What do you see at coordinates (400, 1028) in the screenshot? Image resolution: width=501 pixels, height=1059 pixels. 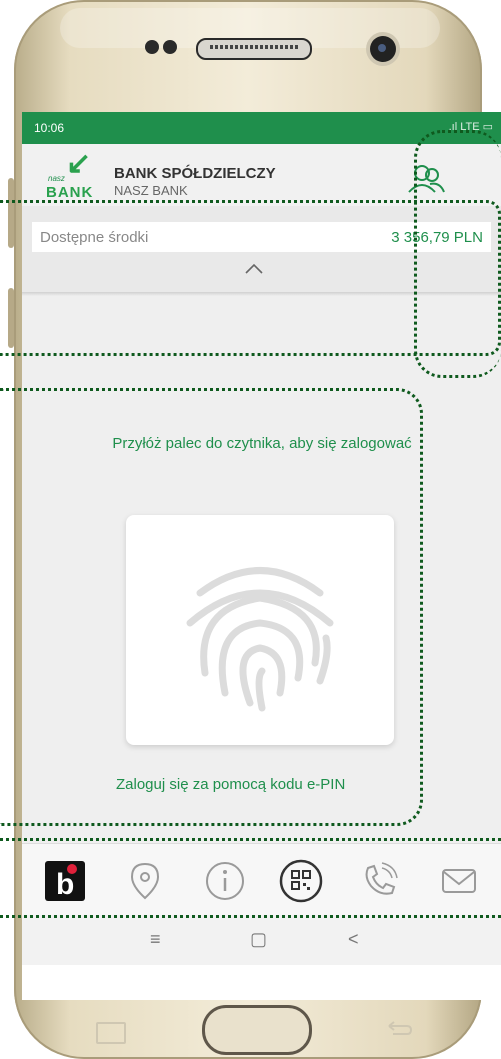 I see `back-key-icon` at bounding box center [400, 1028].